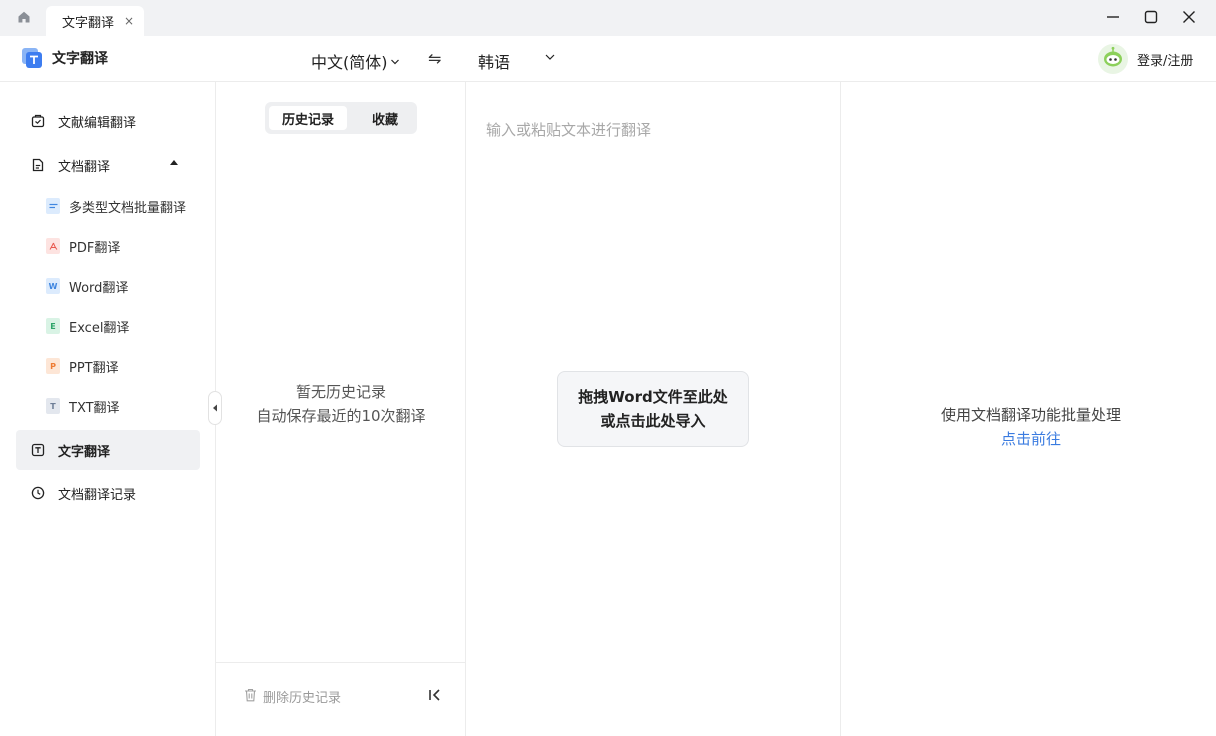 Image resolution: width=1216 pixels, height=736 pixels. I want to click on maximize-icon, so click(1151, 19).